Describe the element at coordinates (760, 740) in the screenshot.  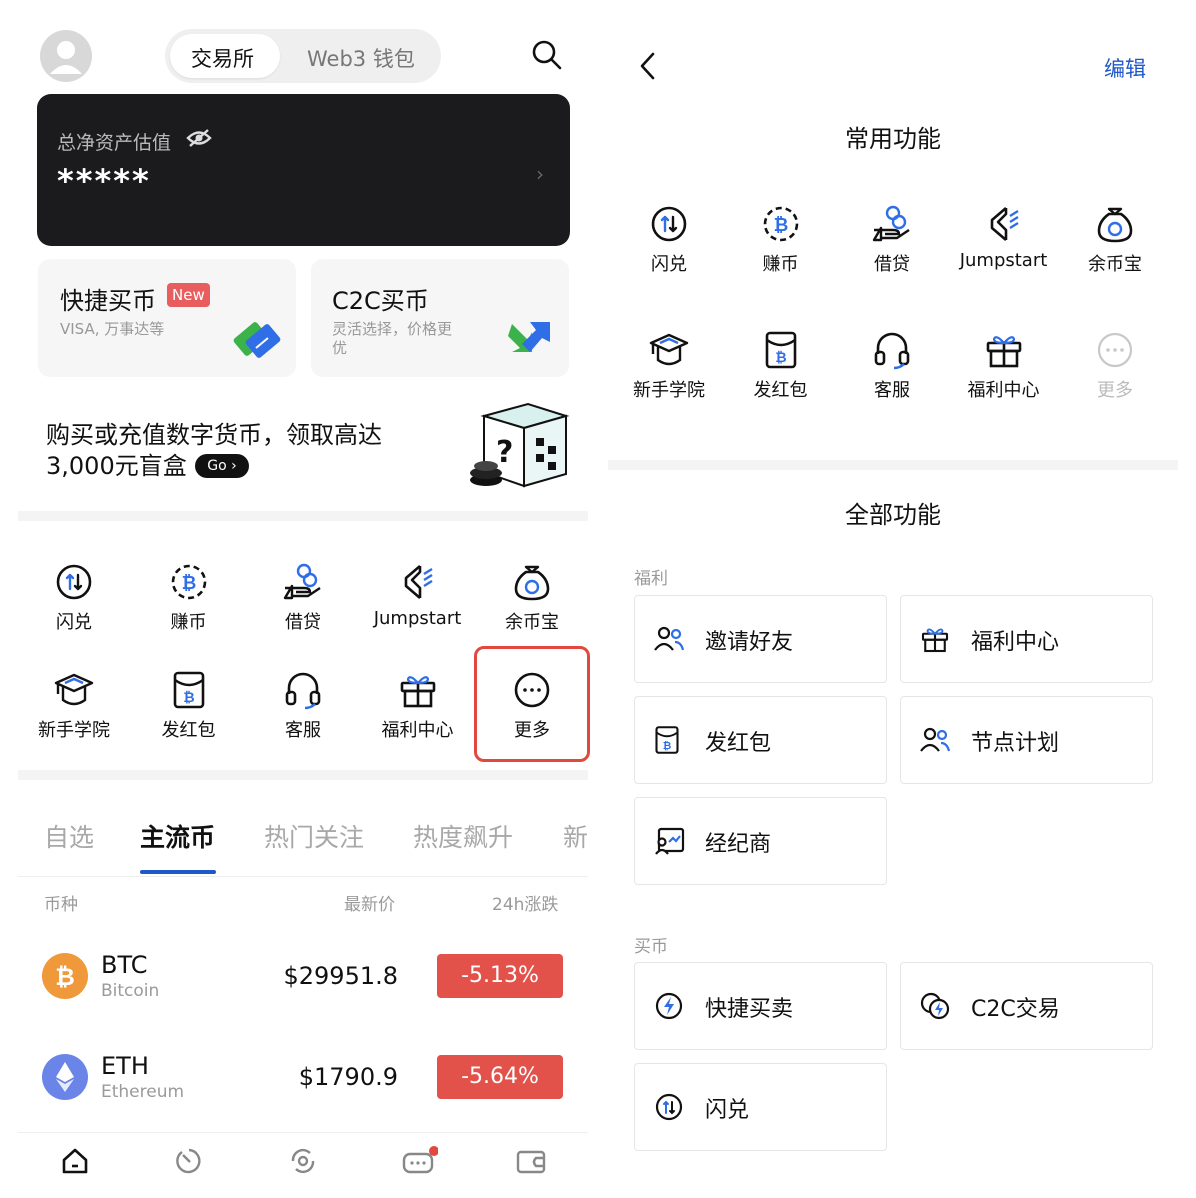
I see `red-packet-card: ₿ 发红包` at that location.